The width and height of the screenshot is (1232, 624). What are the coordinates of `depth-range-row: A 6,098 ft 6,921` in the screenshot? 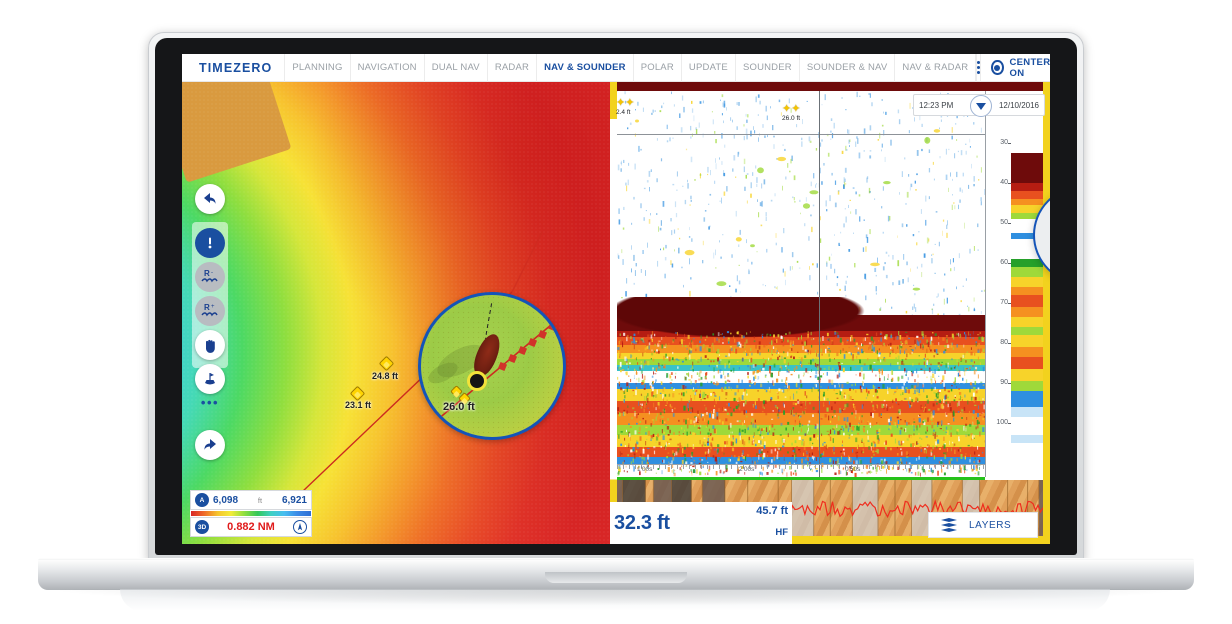 It's located at (251, 500).